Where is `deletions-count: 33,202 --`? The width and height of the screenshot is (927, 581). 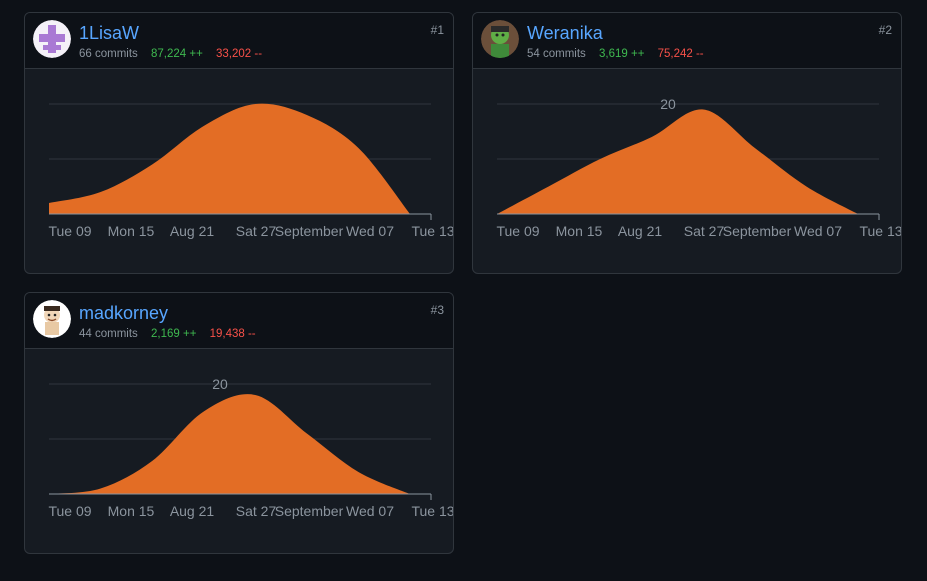
deletions-count: 33,202 -- is located at coordinates (239, 54).